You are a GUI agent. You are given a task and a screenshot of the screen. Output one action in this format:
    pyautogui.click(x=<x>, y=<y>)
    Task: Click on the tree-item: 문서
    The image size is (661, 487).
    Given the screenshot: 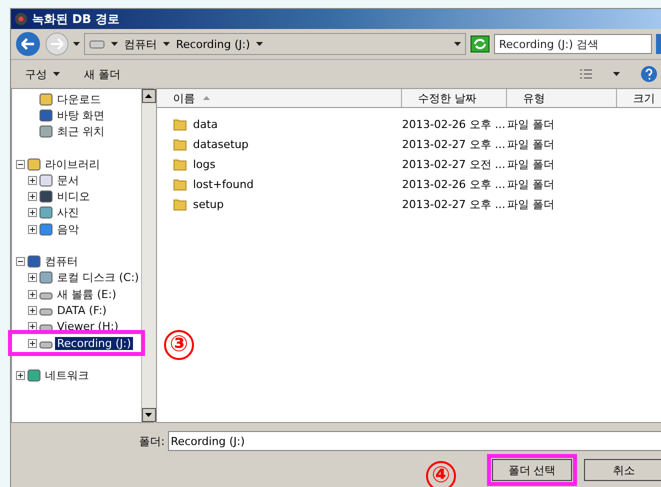 What is the action you would take?
    pyautogui.click(x=68, y=180)
    